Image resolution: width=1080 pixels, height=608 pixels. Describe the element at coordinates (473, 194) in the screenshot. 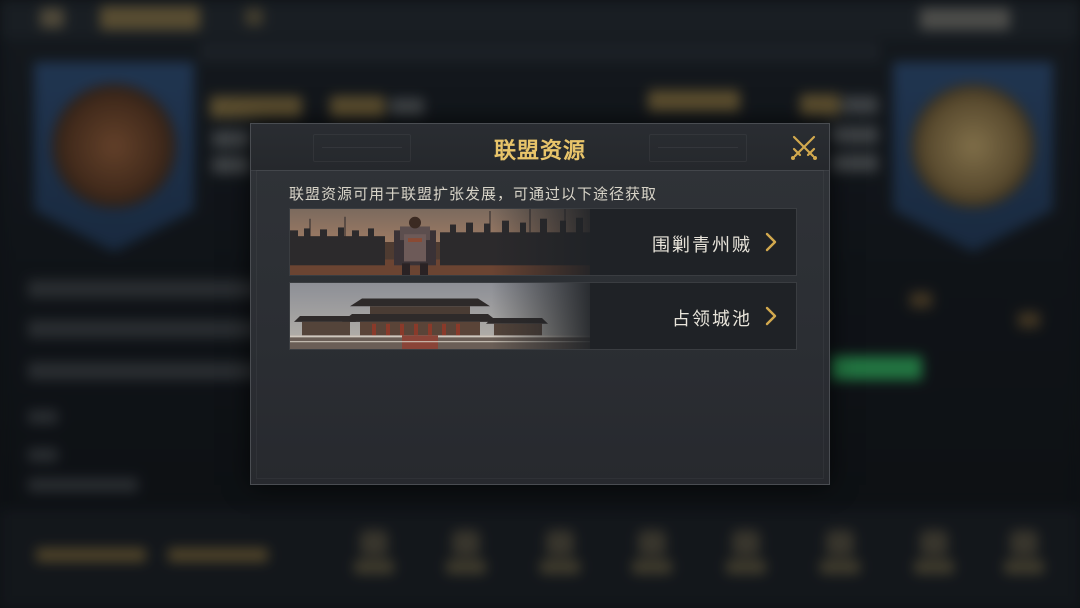

I see `dialog-description: 联盟资源可用于联盟扩张发展，可通过以下途径获取` at that location.